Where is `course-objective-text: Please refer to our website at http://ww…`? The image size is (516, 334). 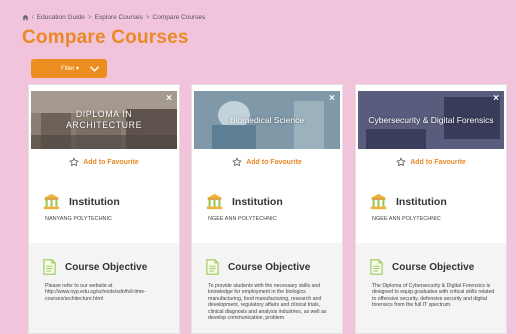
course-objective-text: Please refer to our website at http://ww… is located at coordinates (95, 292).